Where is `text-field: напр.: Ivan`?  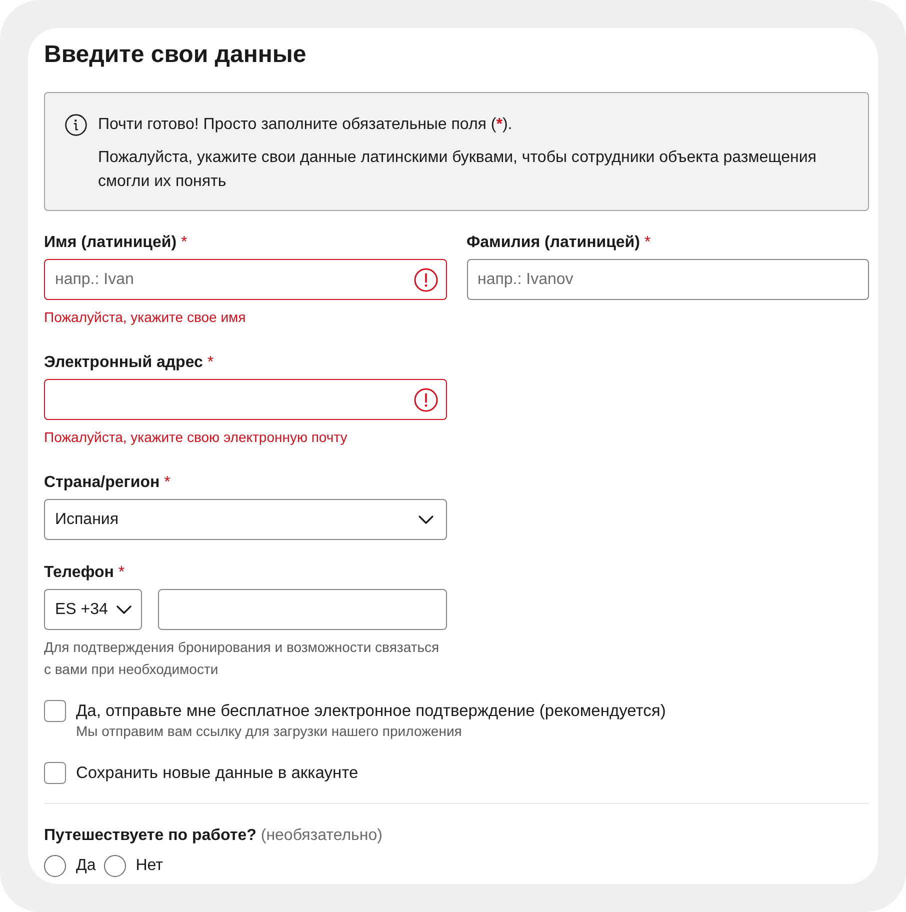
text-field: напр.: Ivan is located at coordinates (245, 279).